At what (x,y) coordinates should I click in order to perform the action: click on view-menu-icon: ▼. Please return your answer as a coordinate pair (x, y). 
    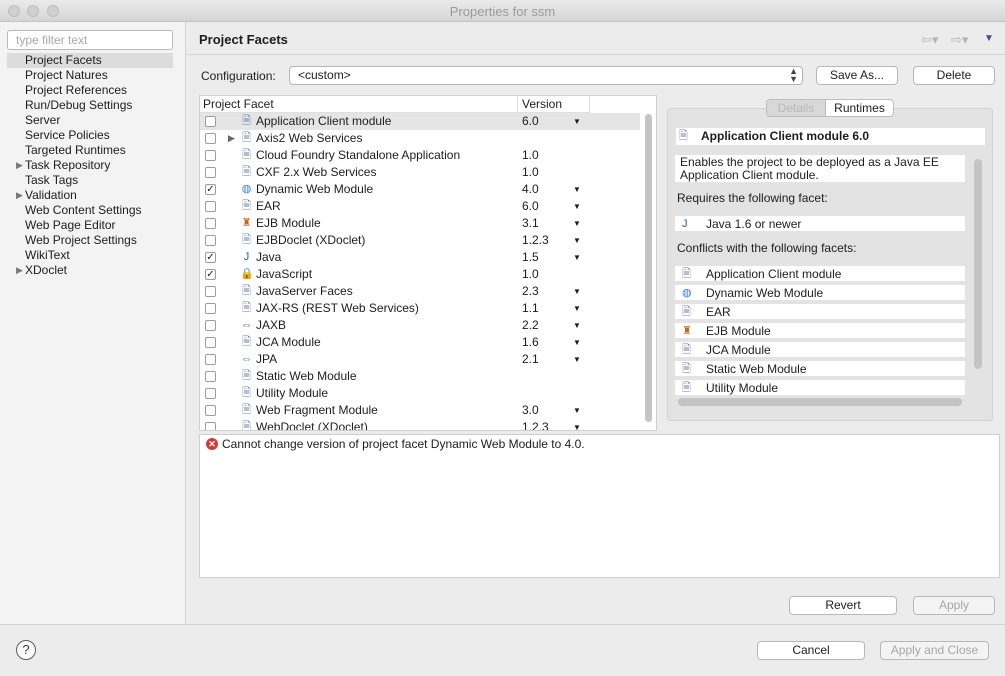
    Looking at the image, I should click on (989, 38).